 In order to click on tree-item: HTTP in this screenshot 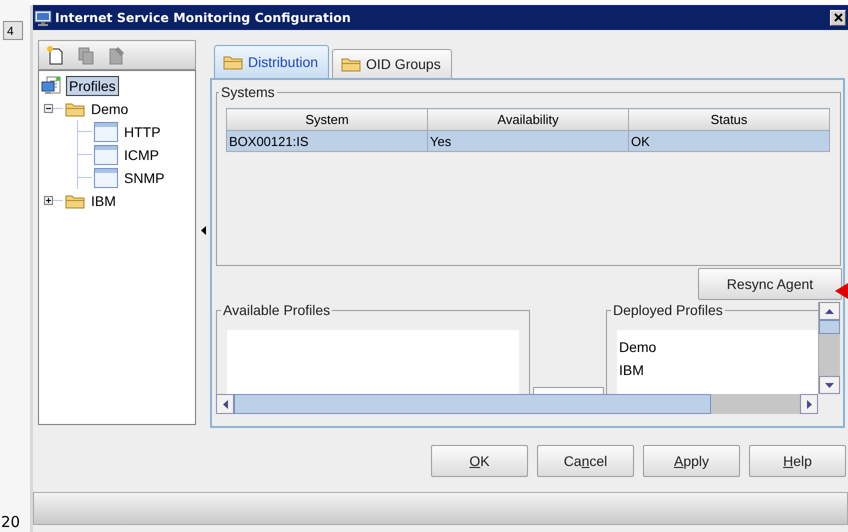, I will do `click(142, 132)`.